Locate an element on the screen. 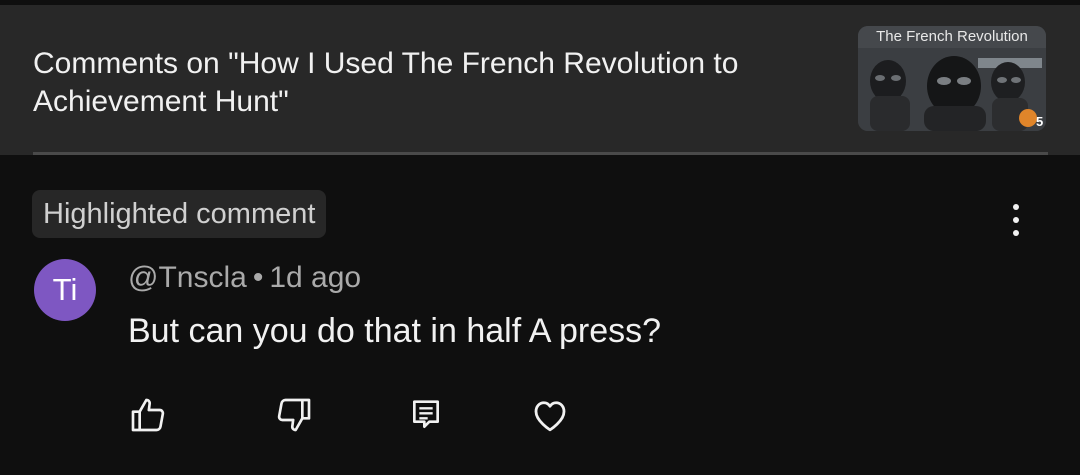 The height and width of the screenshot is (475, 1080). highlighted-comment-badge: Highlighted comment is located at coordinates (179, 214).